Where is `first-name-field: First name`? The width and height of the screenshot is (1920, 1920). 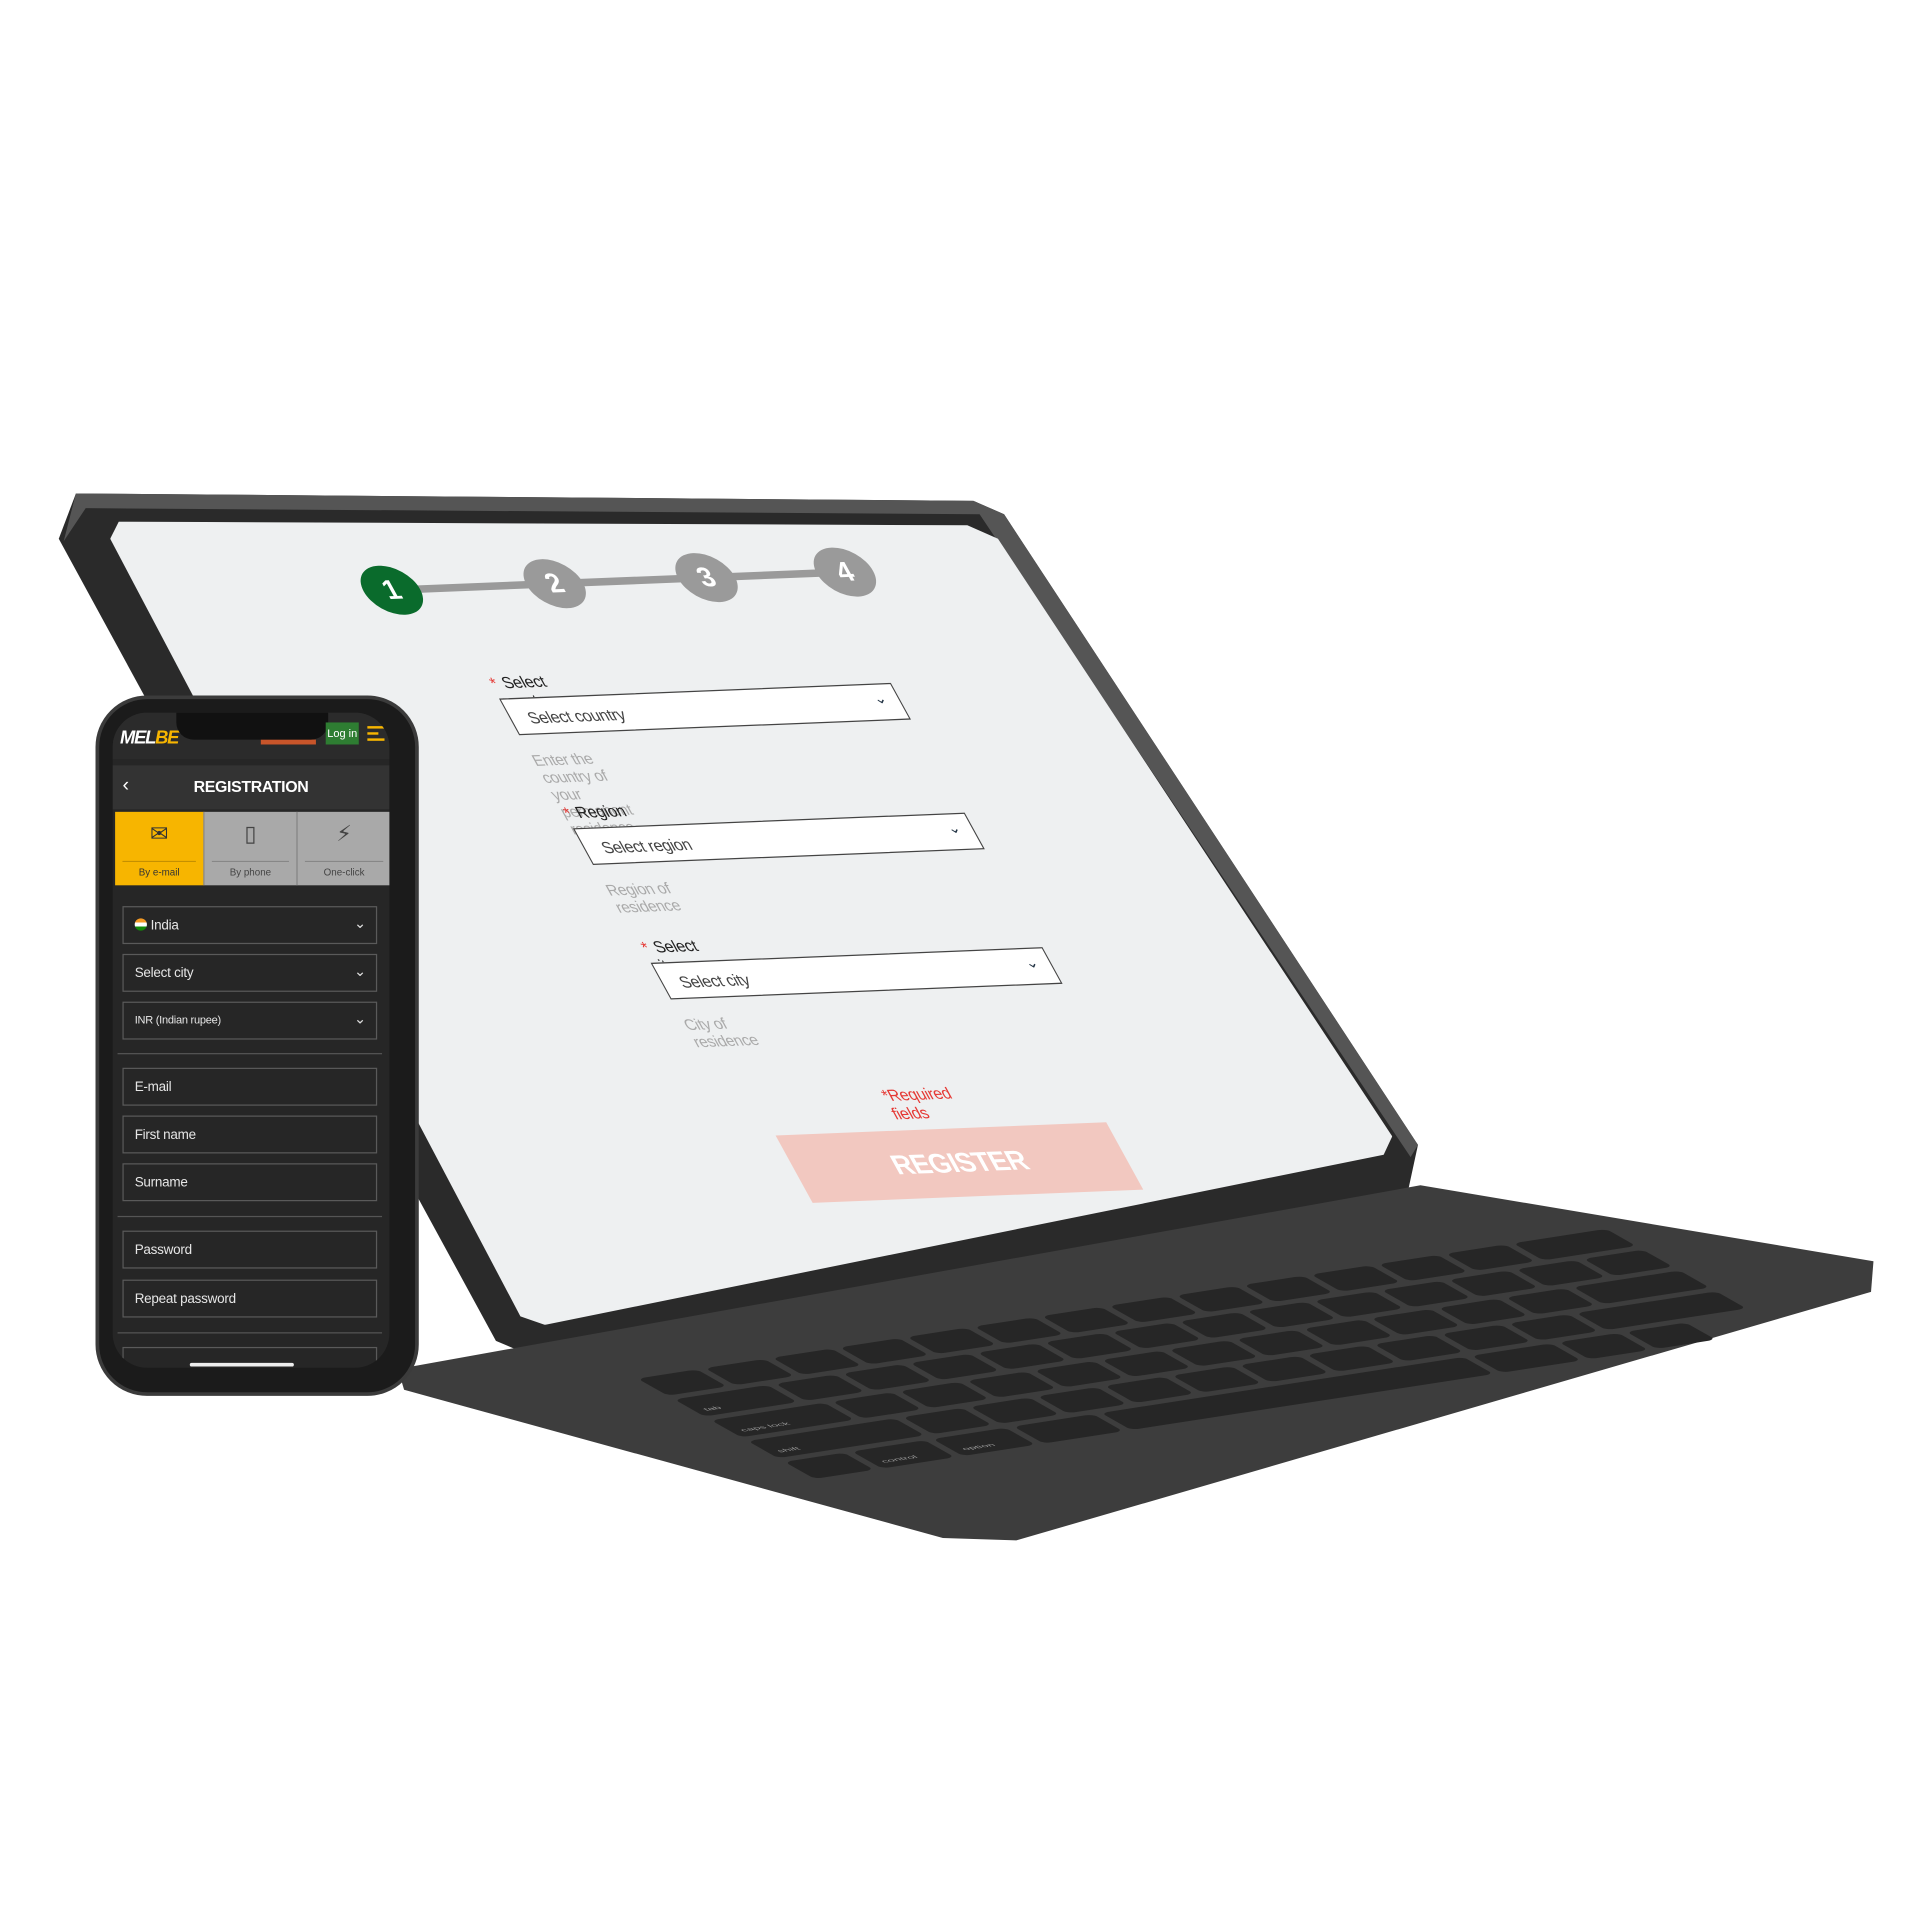 first-name-field: First name is located at coordinates (250, 1134).